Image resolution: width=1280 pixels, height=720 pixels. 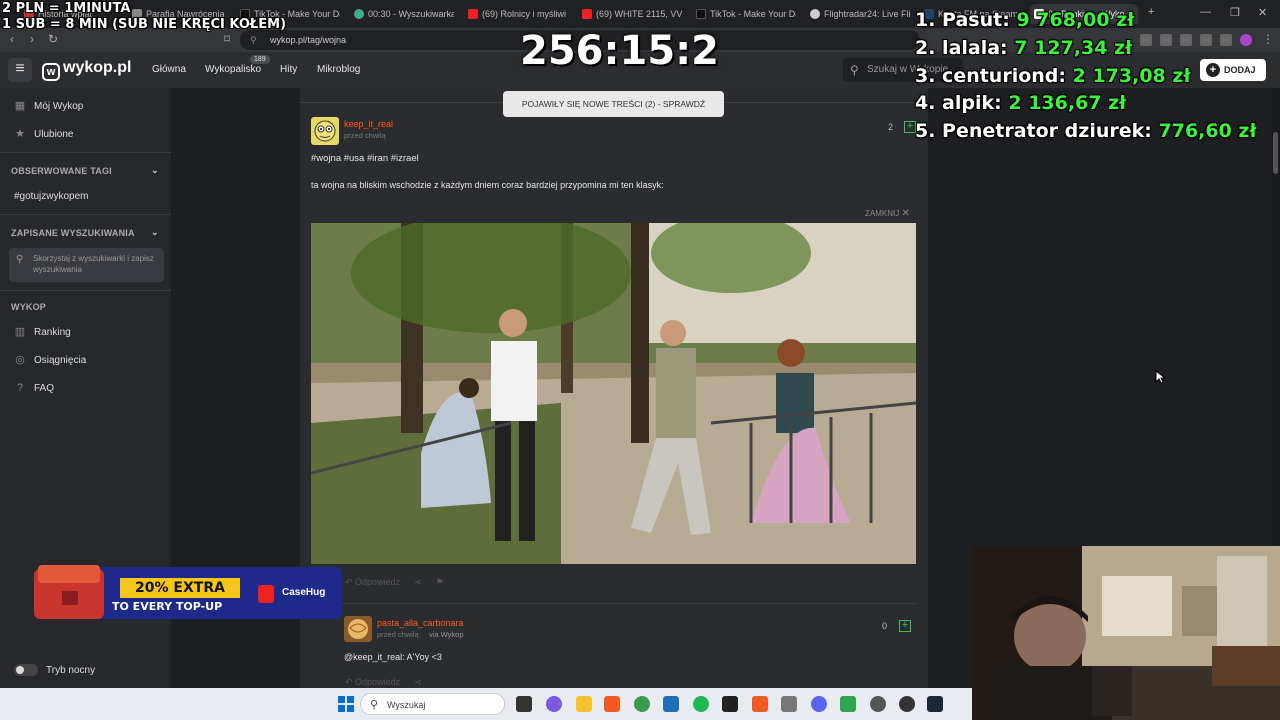 What do you see at coordinates (432, 704) in the screenshot?
I see `taskbar-search-input: ⚲ Wyszukaj` at bounding box center [432, 704].